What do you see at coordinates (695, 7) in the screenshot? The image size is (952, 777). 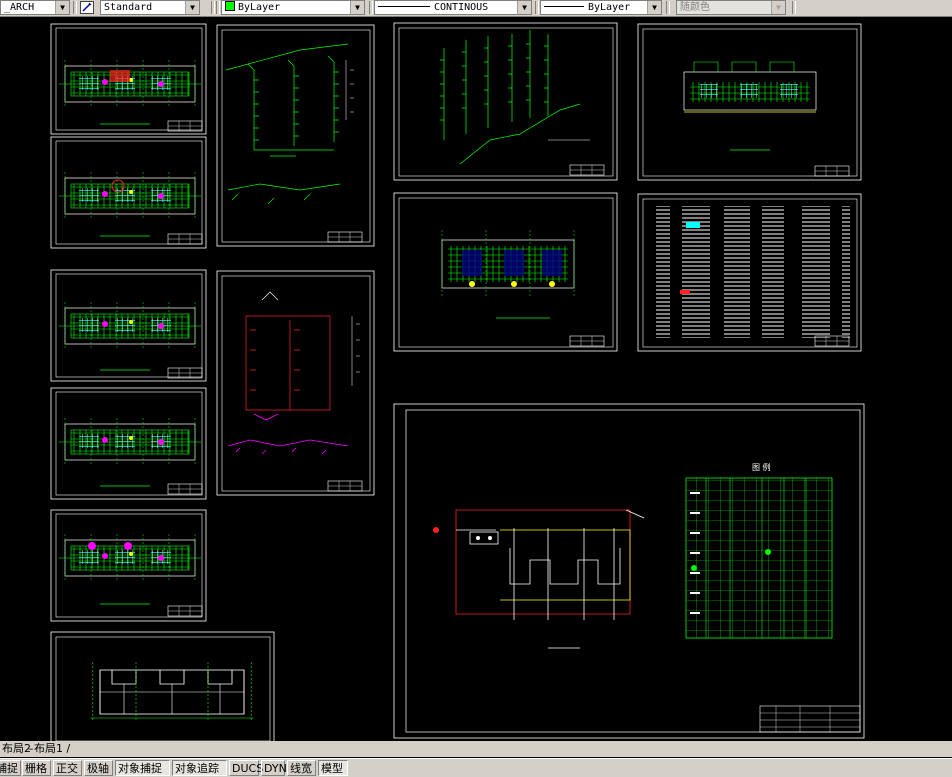 I see `plotstyle-value: 随颜色` at bounding box center [695, 7].